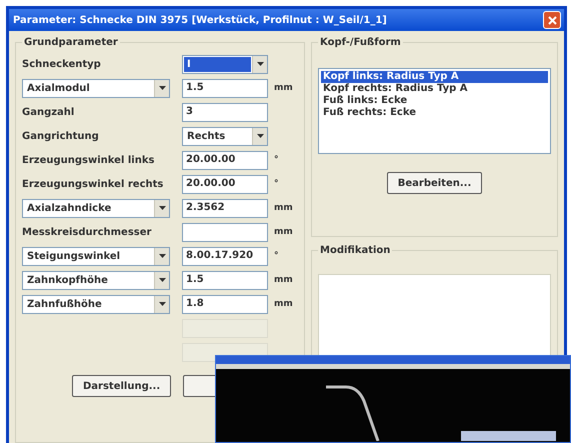 This screenshot has width=571, height=443. I want to click on list-item: Fuß links: Ecke, so click(434, 101).